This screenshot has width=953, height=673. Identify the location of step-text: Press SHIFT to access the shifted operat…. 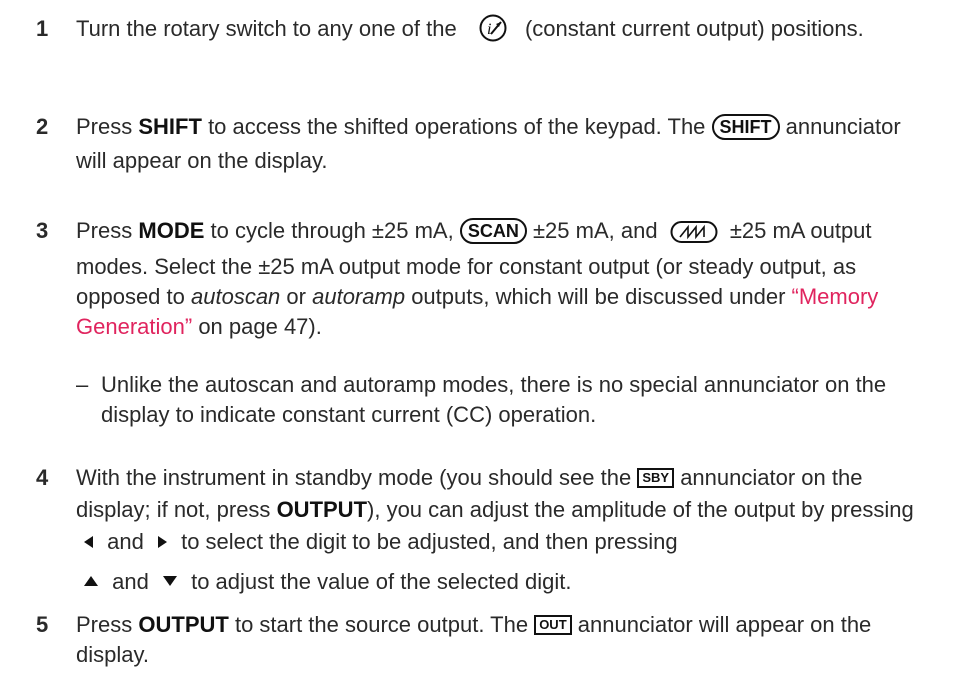
(506, 144).